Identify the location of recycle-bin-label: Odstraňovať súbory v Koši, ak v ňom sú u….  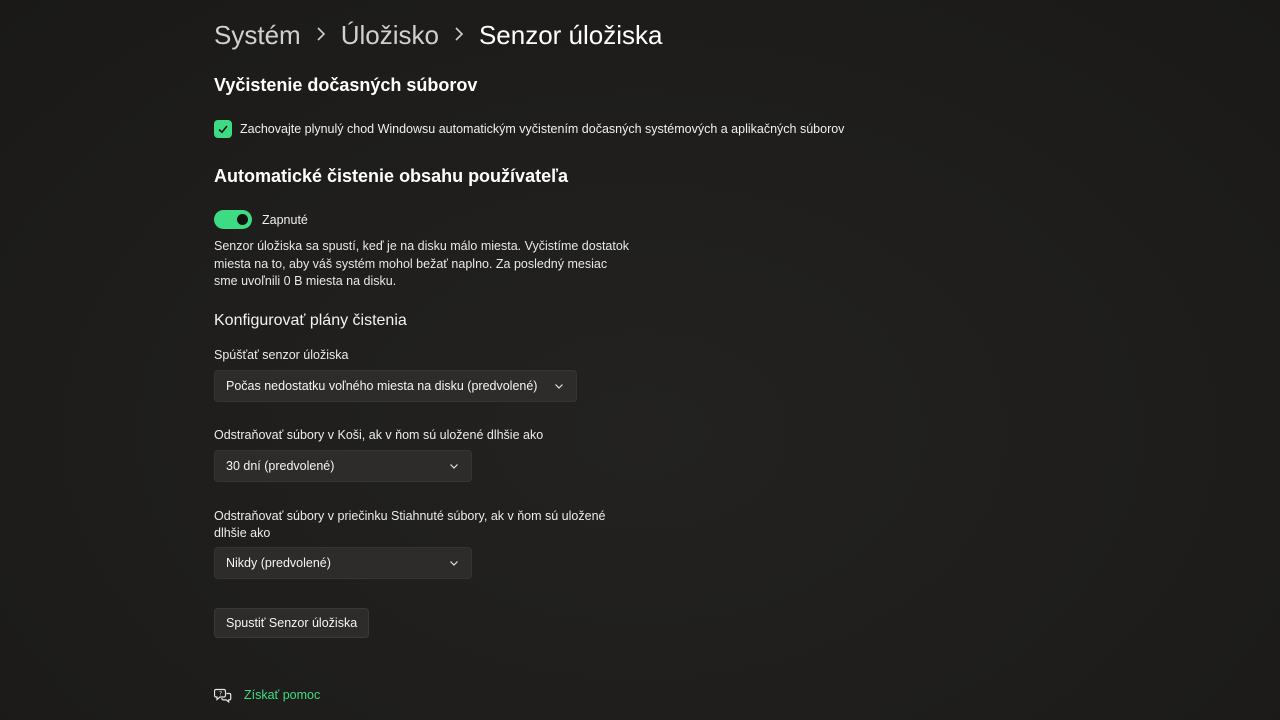
(379, 435).